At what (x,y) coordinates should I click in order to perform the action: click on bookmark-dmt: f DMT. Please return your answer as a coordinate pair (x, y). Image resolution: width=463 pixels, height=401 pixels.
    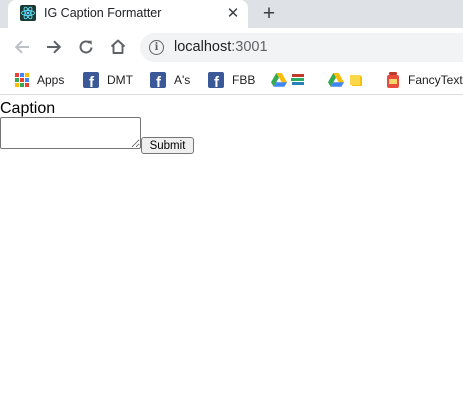
    Looking at the image, I should click on (108, 80).